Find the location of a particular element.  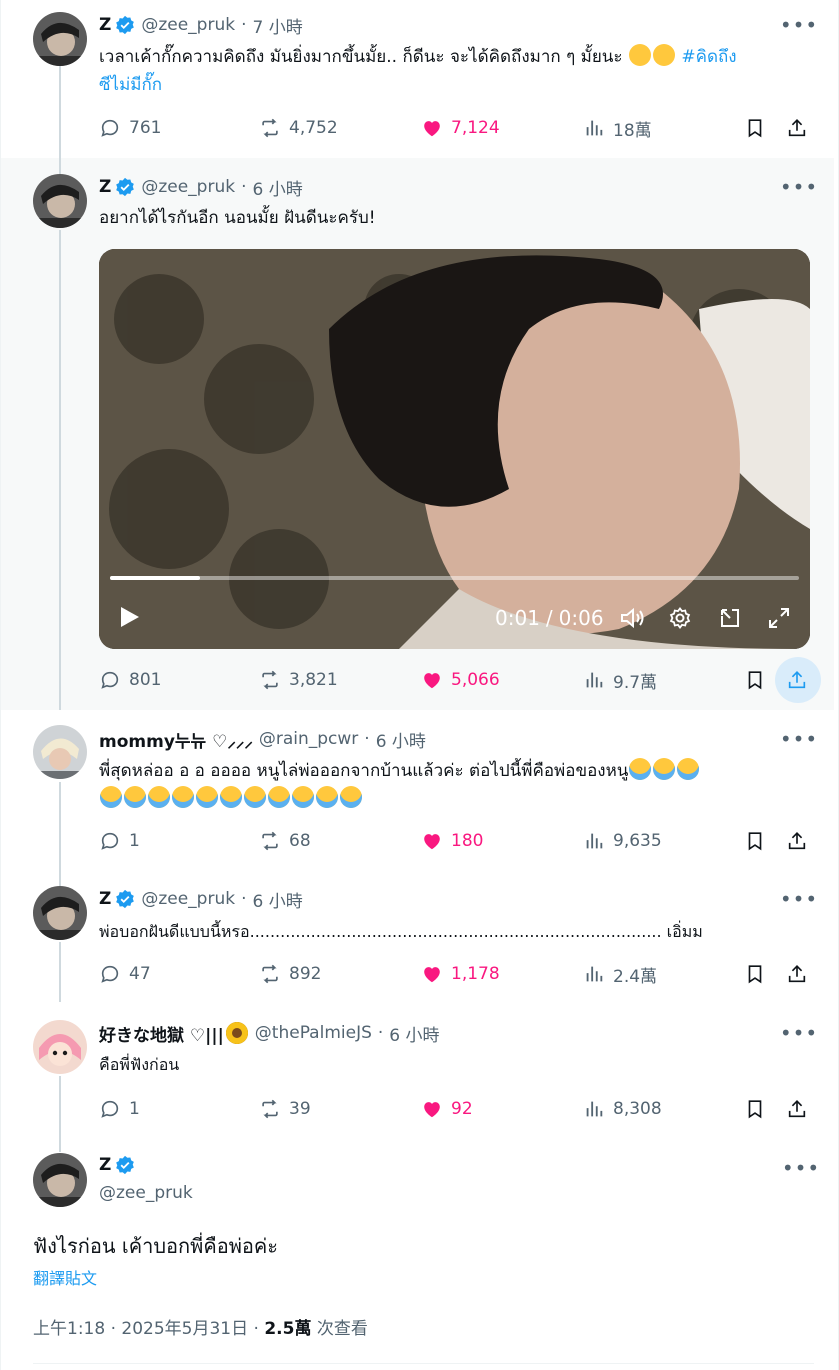

repost-icon is located at coordinates (270, 841).